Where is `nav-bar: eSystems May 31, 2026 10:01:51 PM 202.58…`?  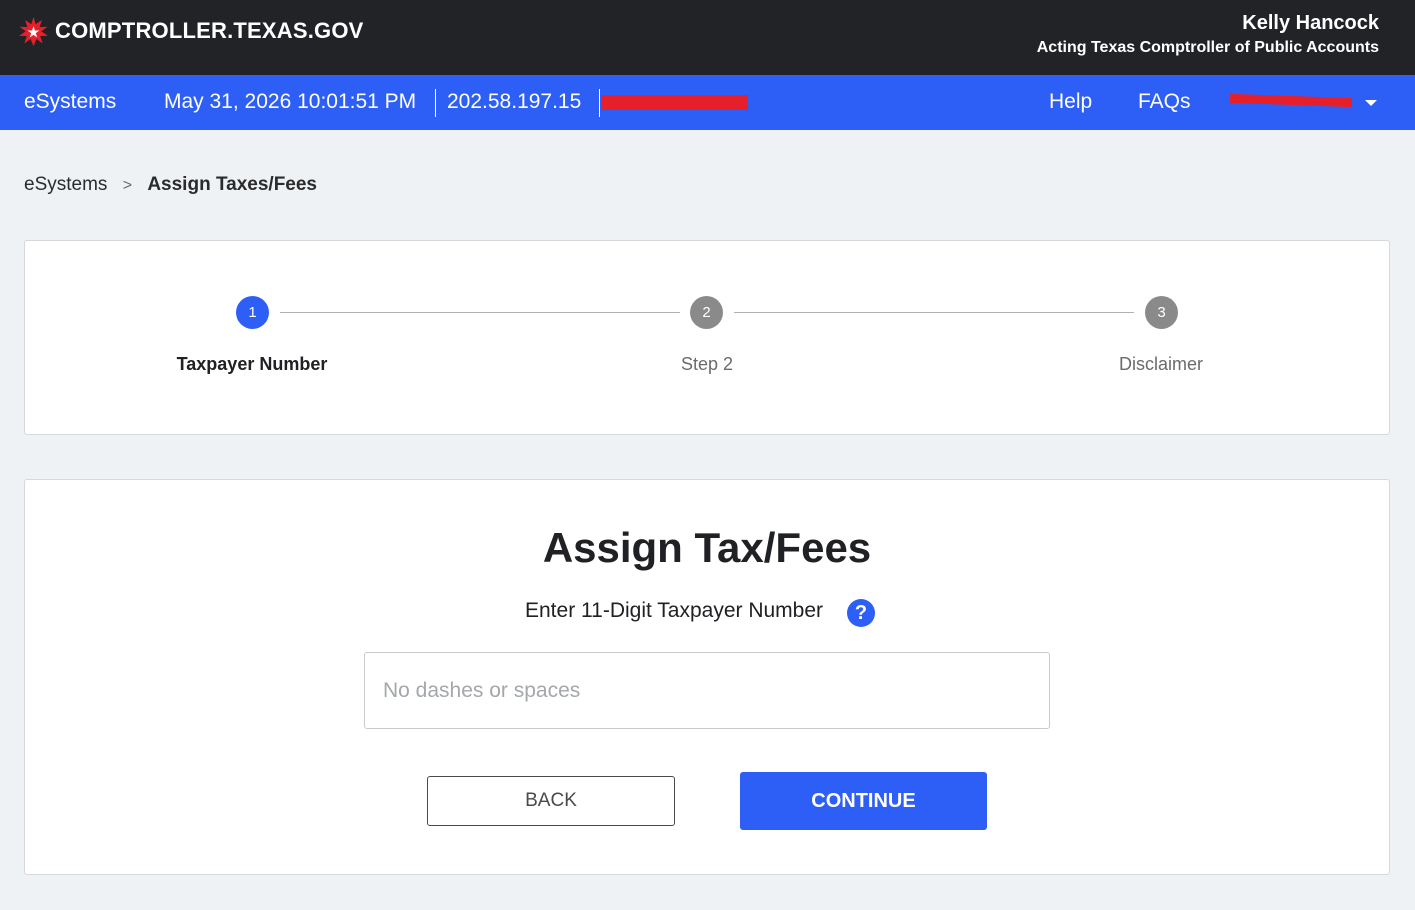 nav-bar: eSystems May 31, 2026 10:01:51 PM 202.58… is located at coordinates (707, 102).